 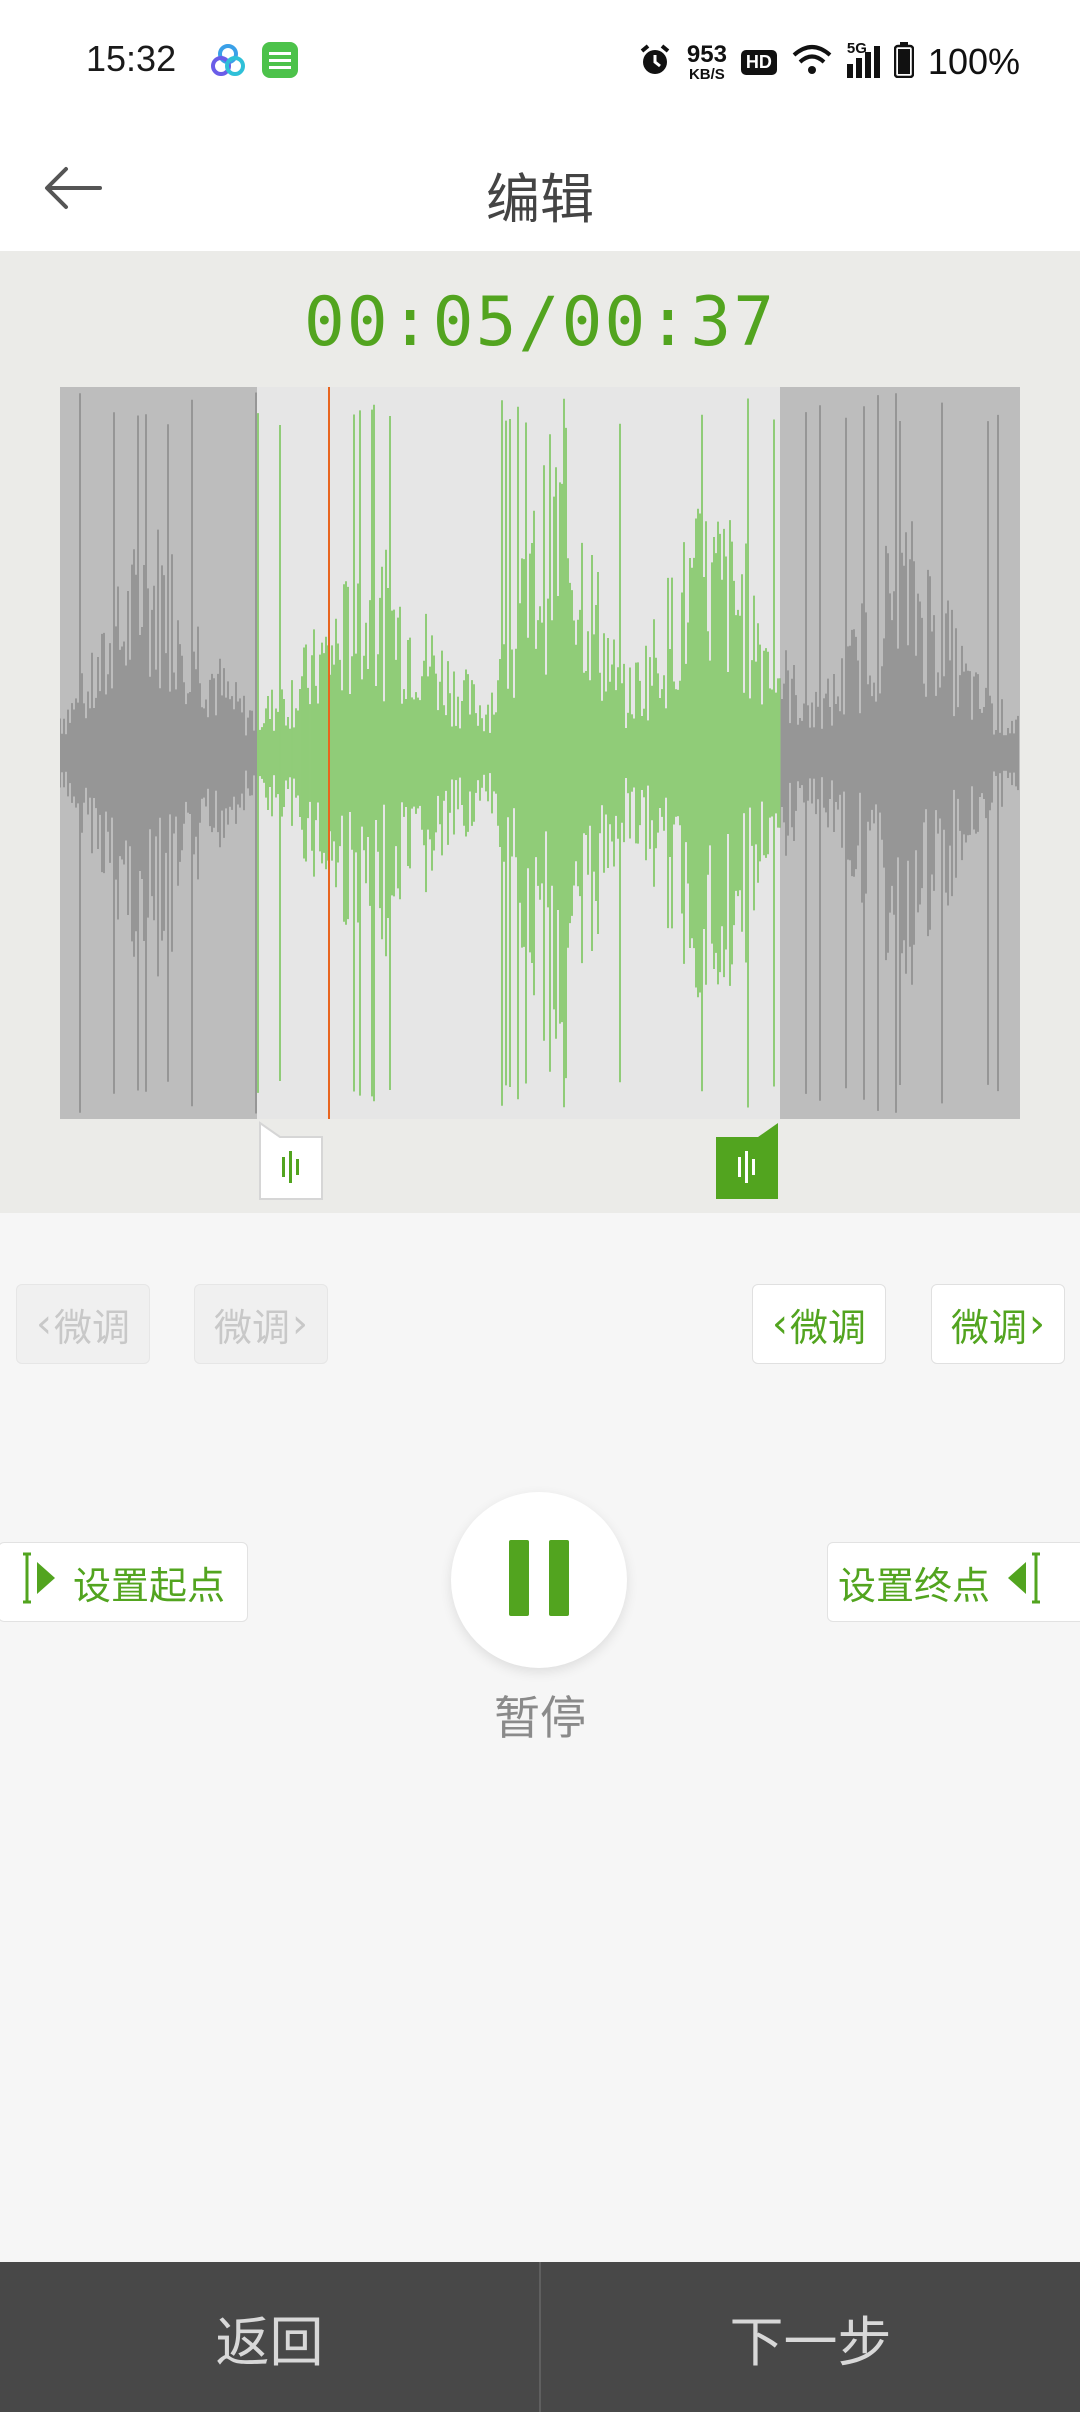 What do you see at coordinates (758, 62) in the screenshot?
I see `hd-badge: HD` at bounding box center [758, 62].